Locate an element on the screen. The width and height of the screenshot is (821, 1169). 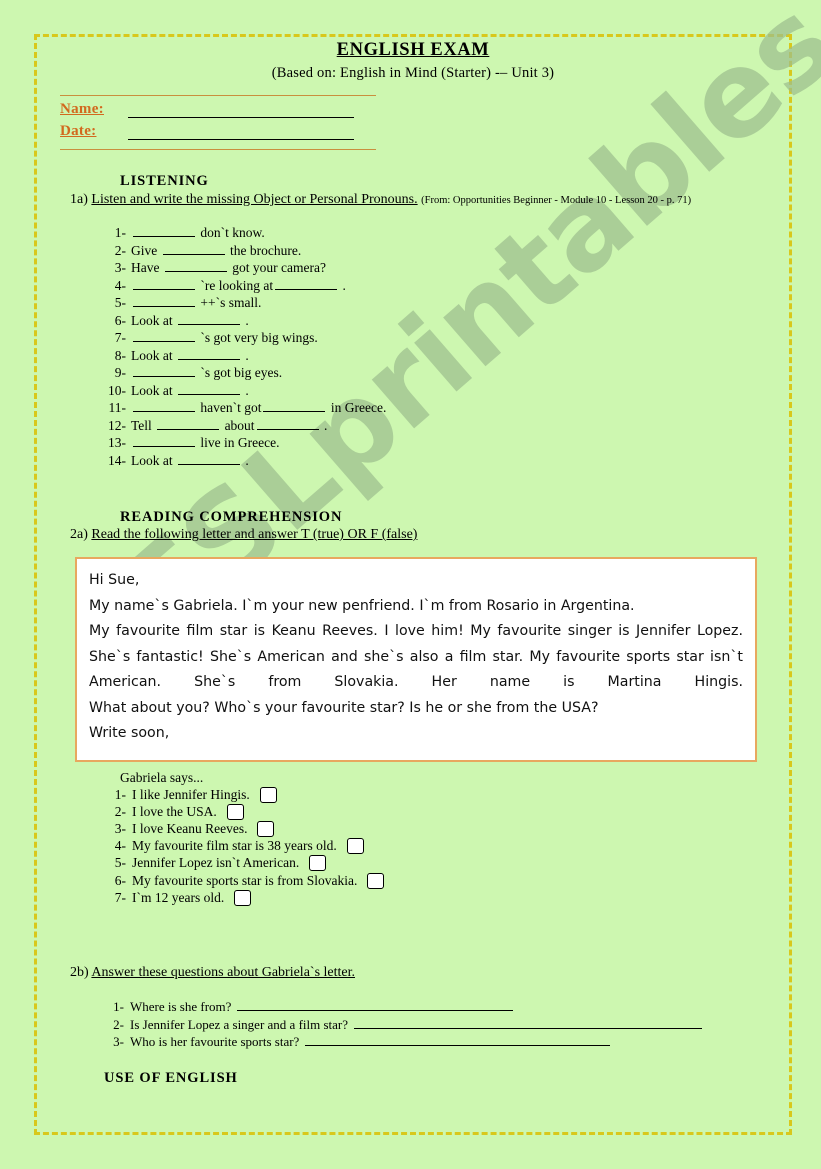
listening-item-number: 11- is located at coordinates (117, 407).